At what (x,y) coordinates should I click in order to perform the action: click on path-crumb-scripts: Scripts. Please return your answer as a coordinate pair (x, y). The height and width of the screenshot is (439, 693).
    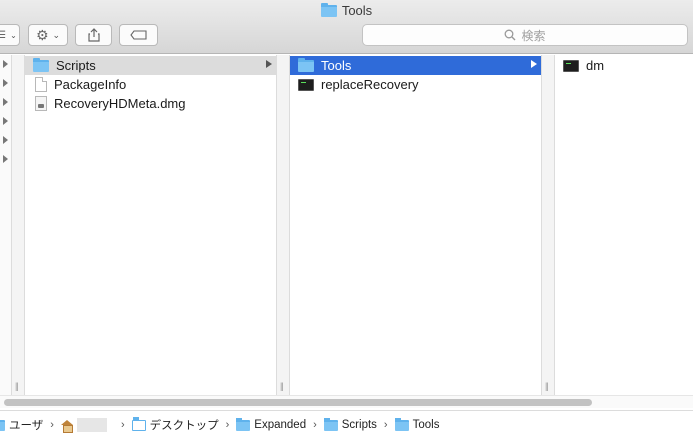
    Looking at the image, I should click on (350, 424).